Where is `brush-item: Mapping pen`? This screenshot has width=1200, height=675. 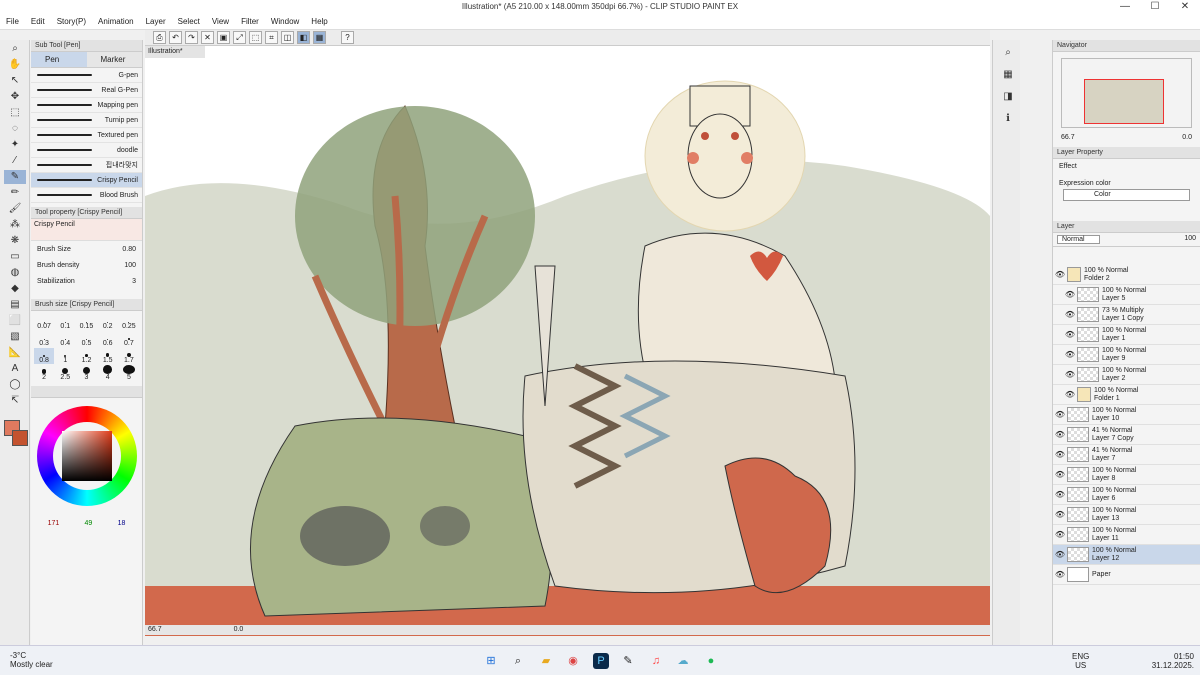
brush-item: Mapping pen is located at coordinates (86, 105).